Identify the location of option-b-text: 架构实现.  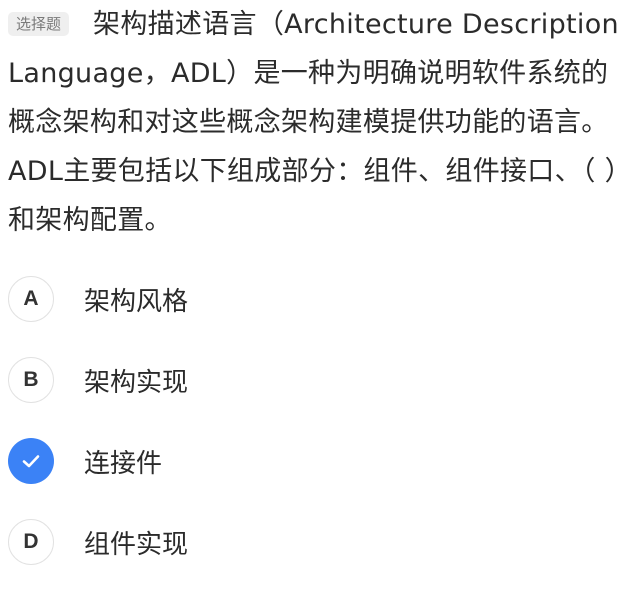
(136, 380).